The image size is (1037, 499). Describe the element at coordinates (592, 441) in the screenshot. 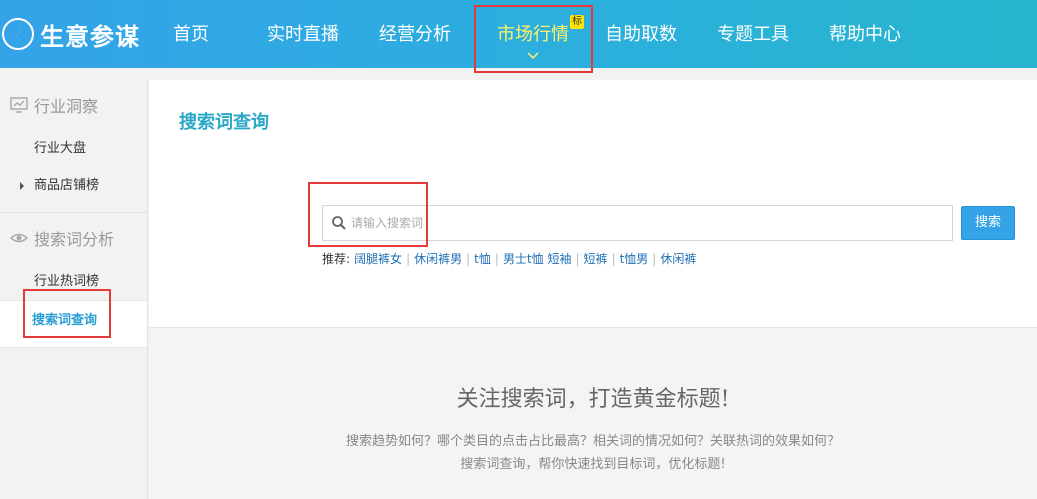

I see `promo-description-line-1: 搜索趋势如何？哪个类目的点击占比最高？相关词的情况如何？关联热词的效果如何？` at that location.